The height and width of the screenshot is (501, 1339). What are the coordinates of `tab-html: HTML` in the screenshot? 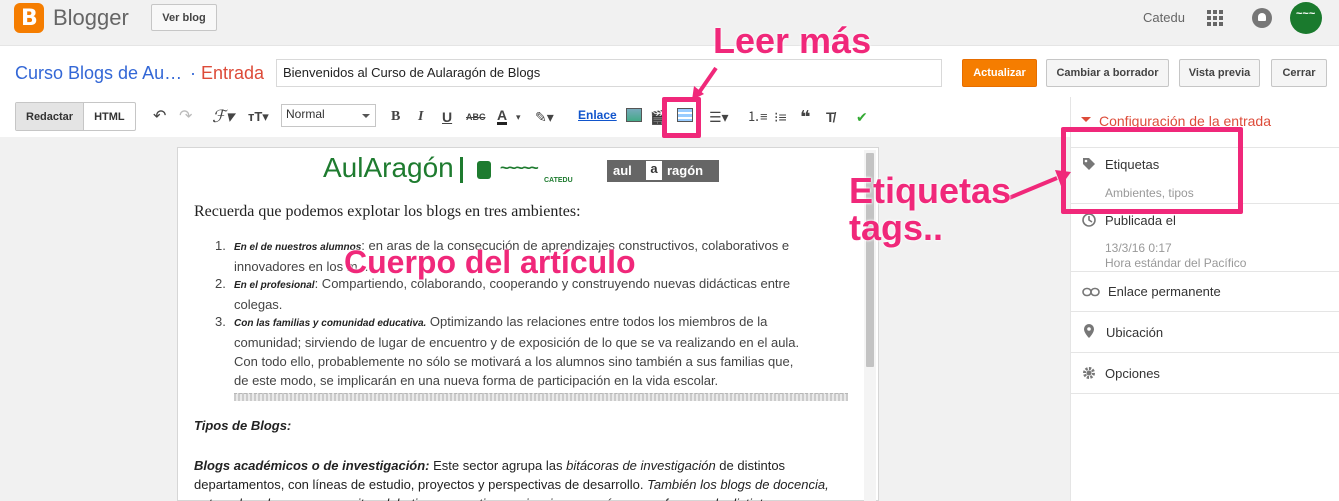 It's located at (109, 116).